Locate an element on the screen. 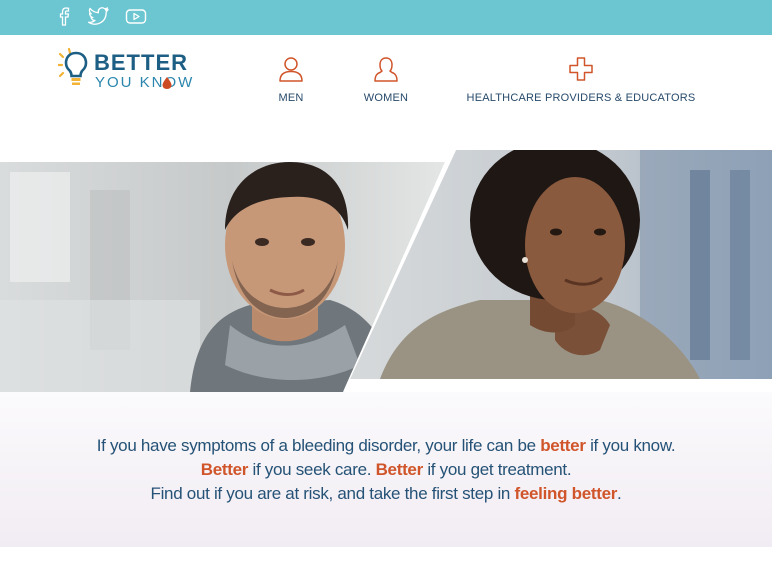  tagline-text-1c: if you know. is located at coordinates (630, 445).